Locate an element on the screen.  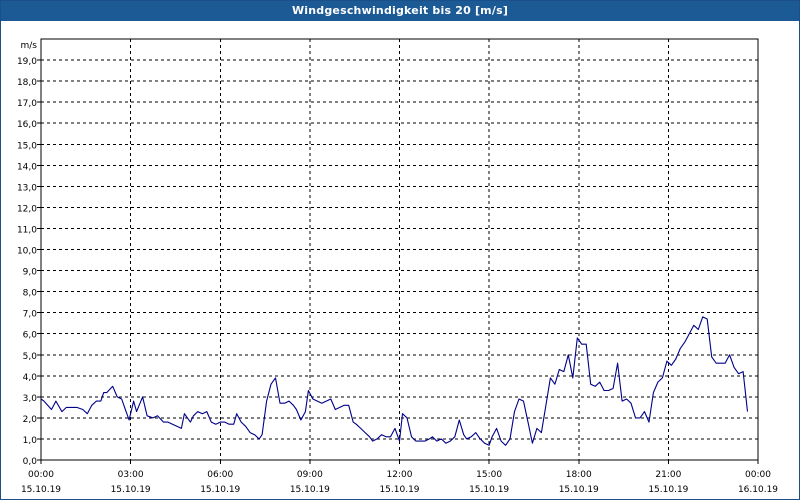
y-tick-label: 2,0 is located at coordinates (30, 420).